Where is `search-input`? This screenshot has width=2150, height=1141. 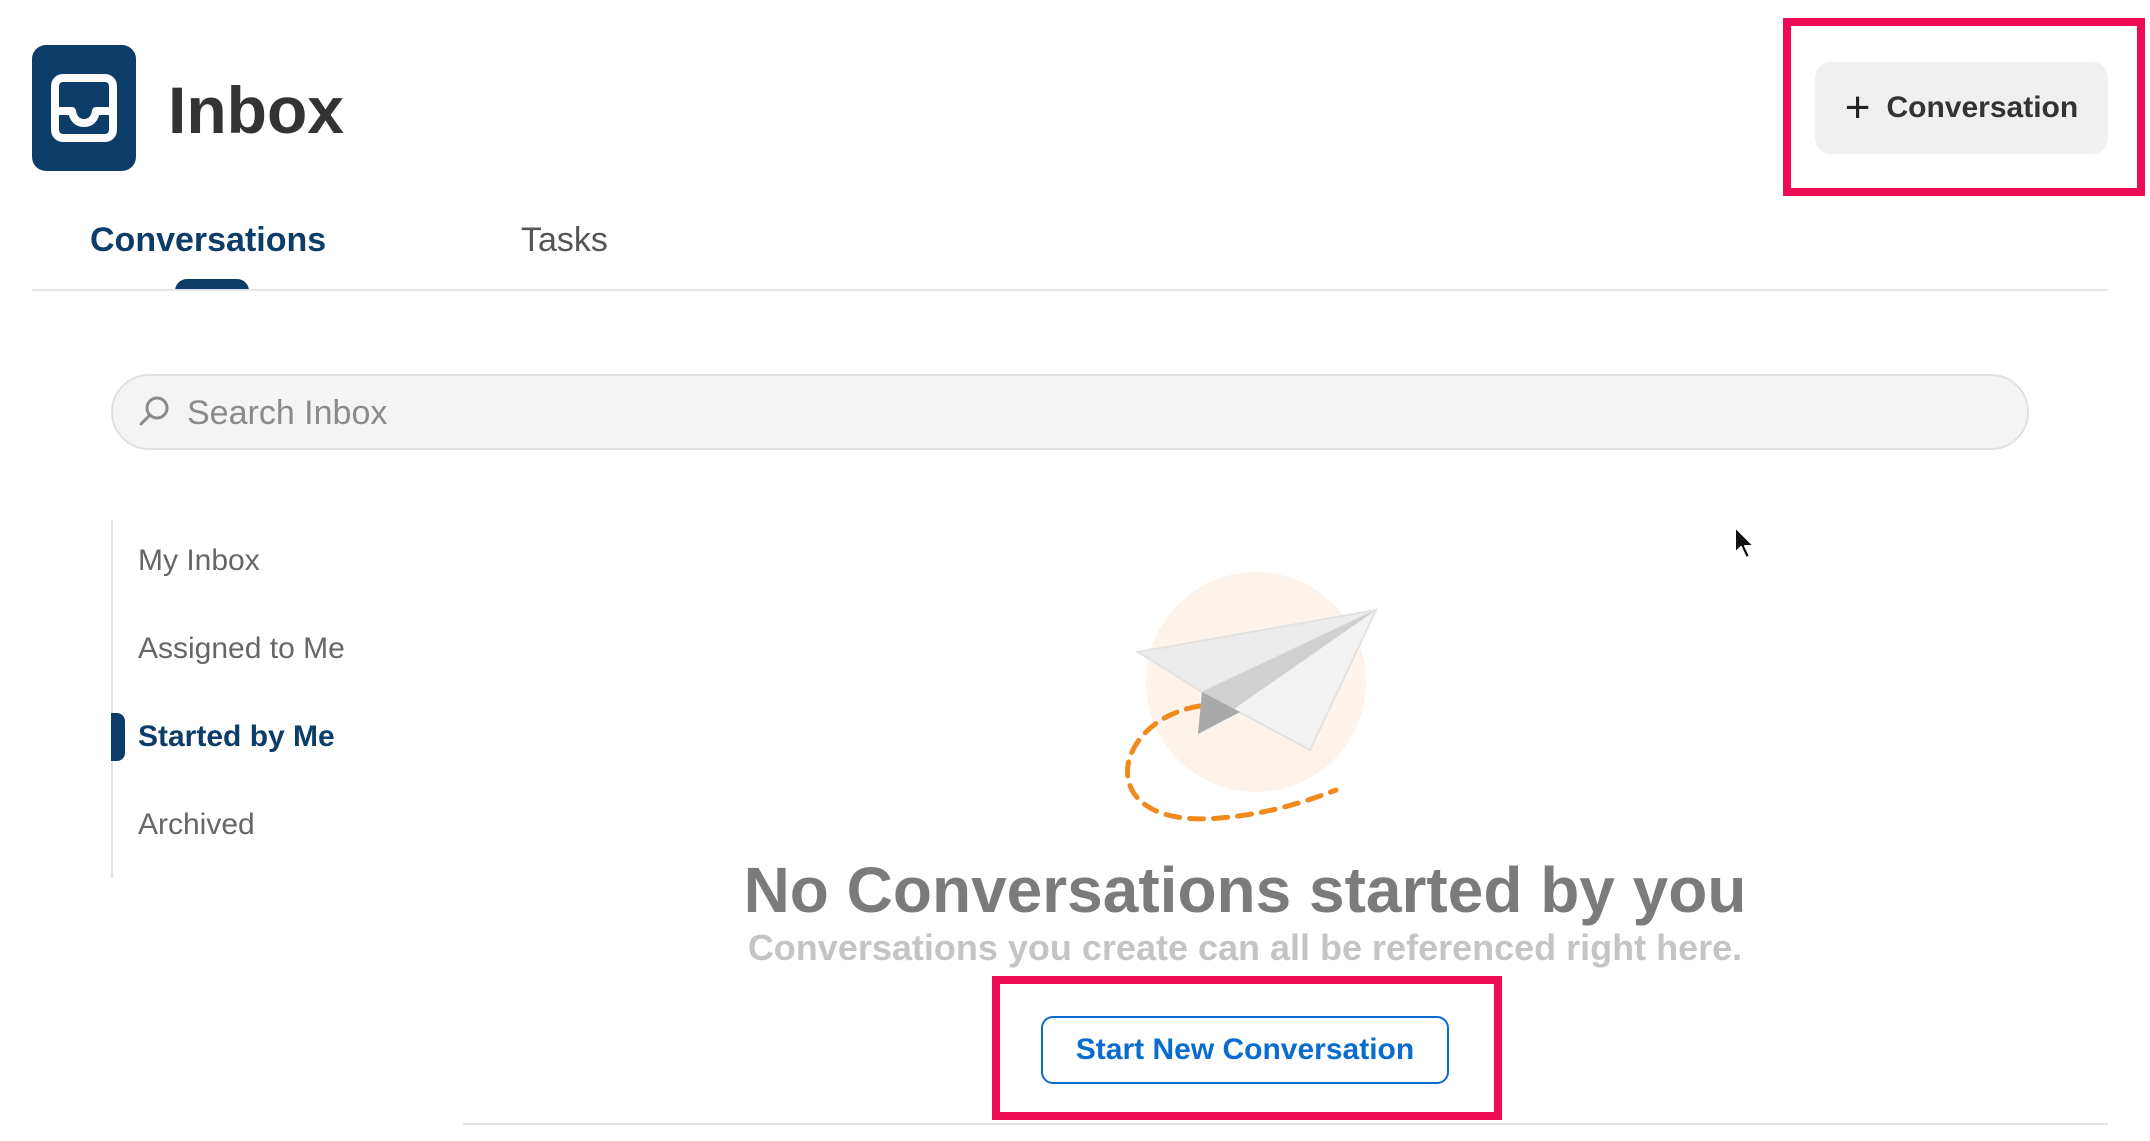
search-input is located at coordinates (1077, 413).